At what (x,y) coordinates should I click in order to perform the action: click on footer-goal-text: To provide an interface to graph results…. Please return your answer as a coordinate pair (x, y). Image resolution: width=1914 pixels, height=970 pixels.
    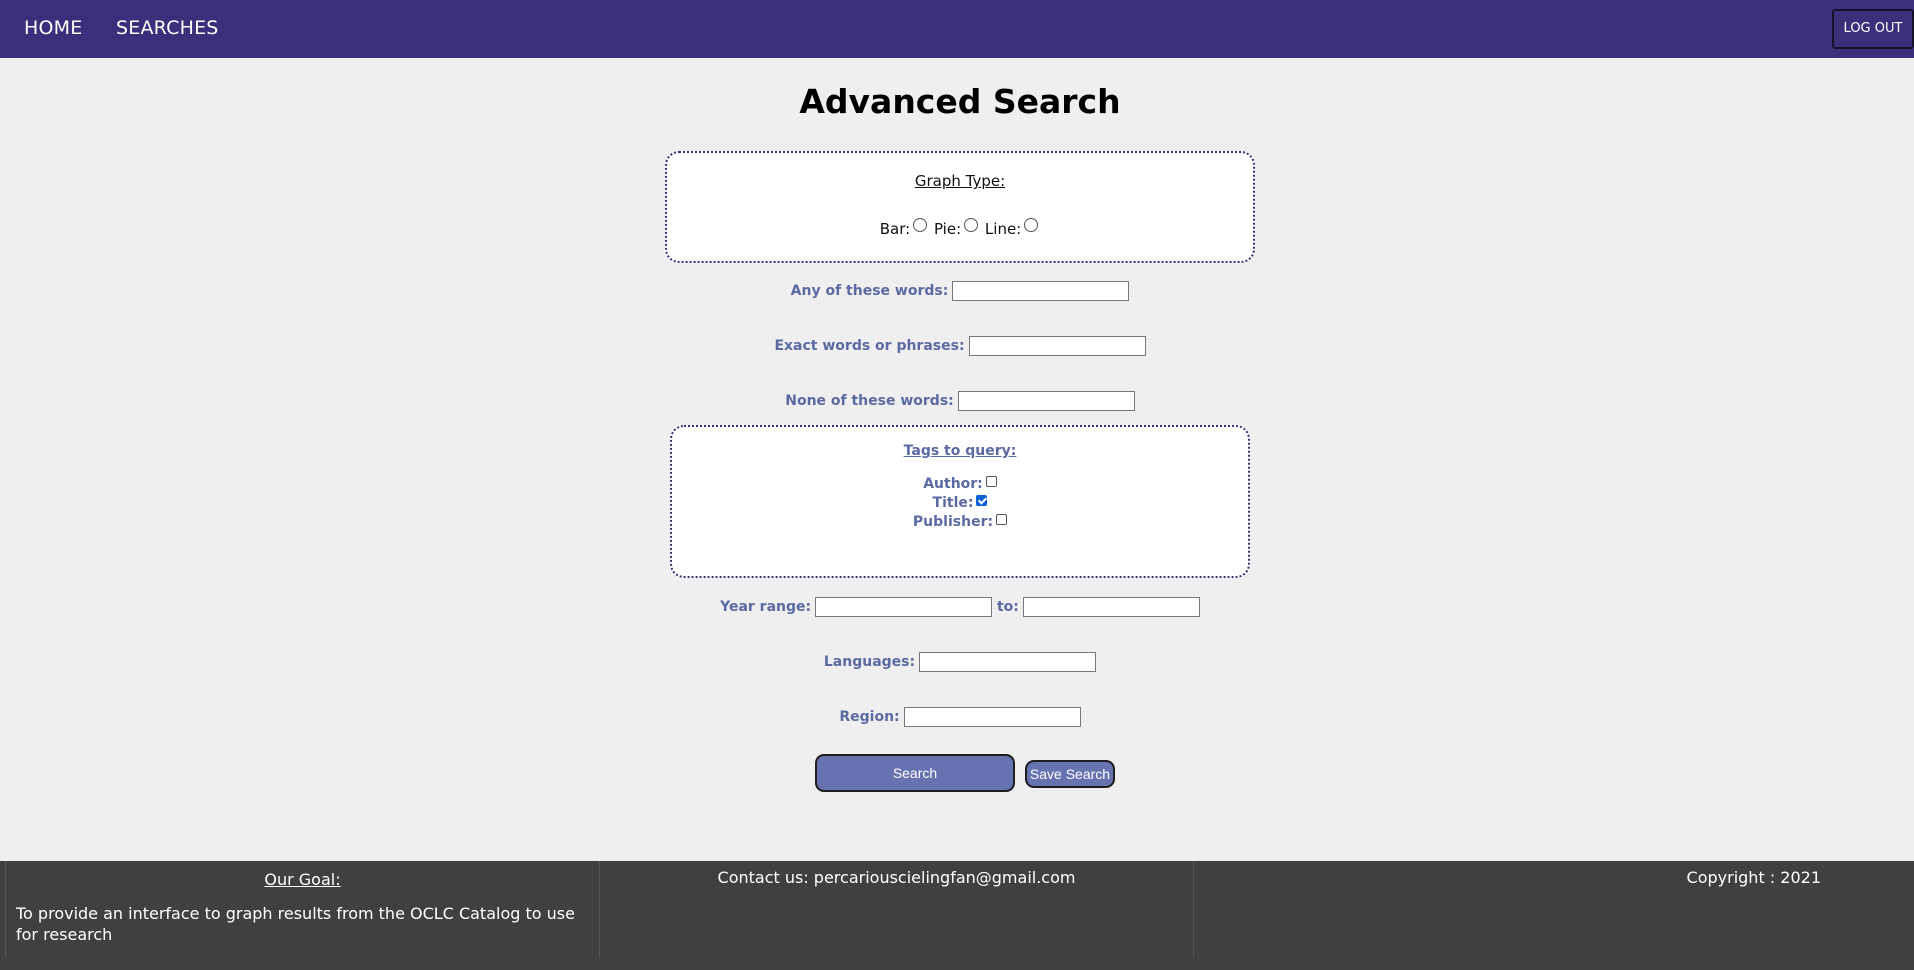
    Looking at the image, I should click on (295, 924).